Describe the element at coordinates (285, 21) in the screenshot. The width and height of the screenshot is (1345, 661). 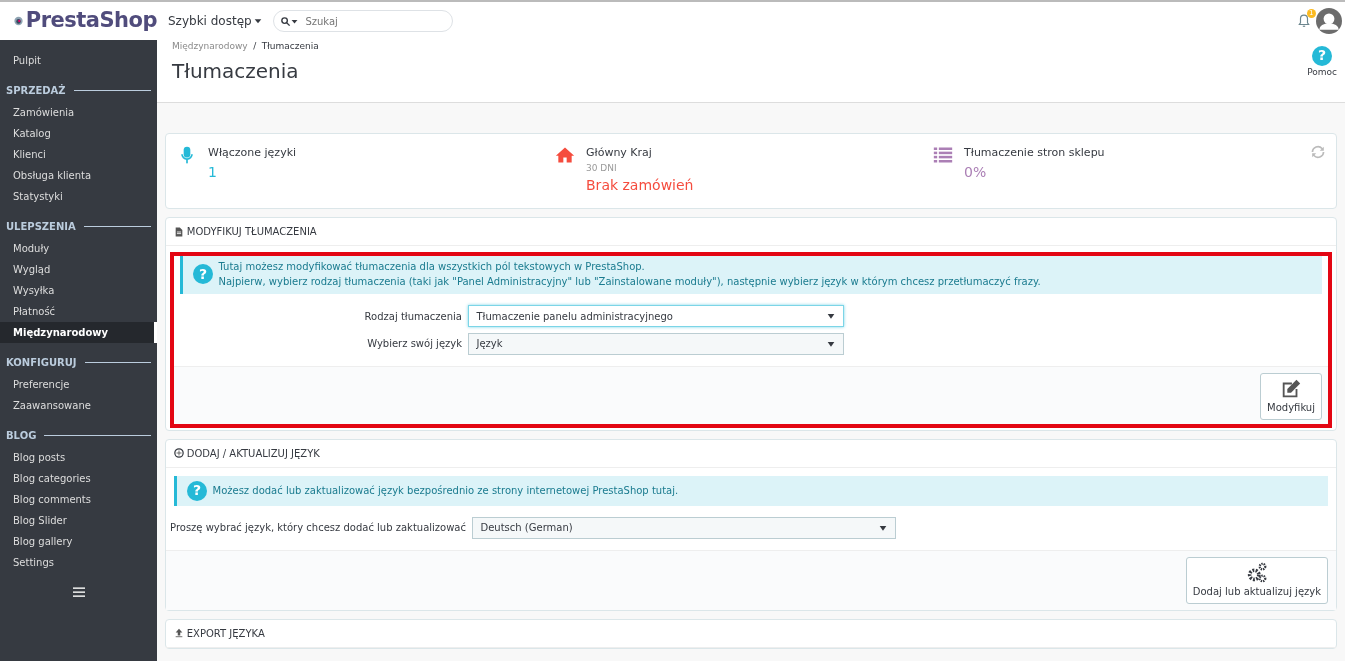
I see `search-icon` at that location.